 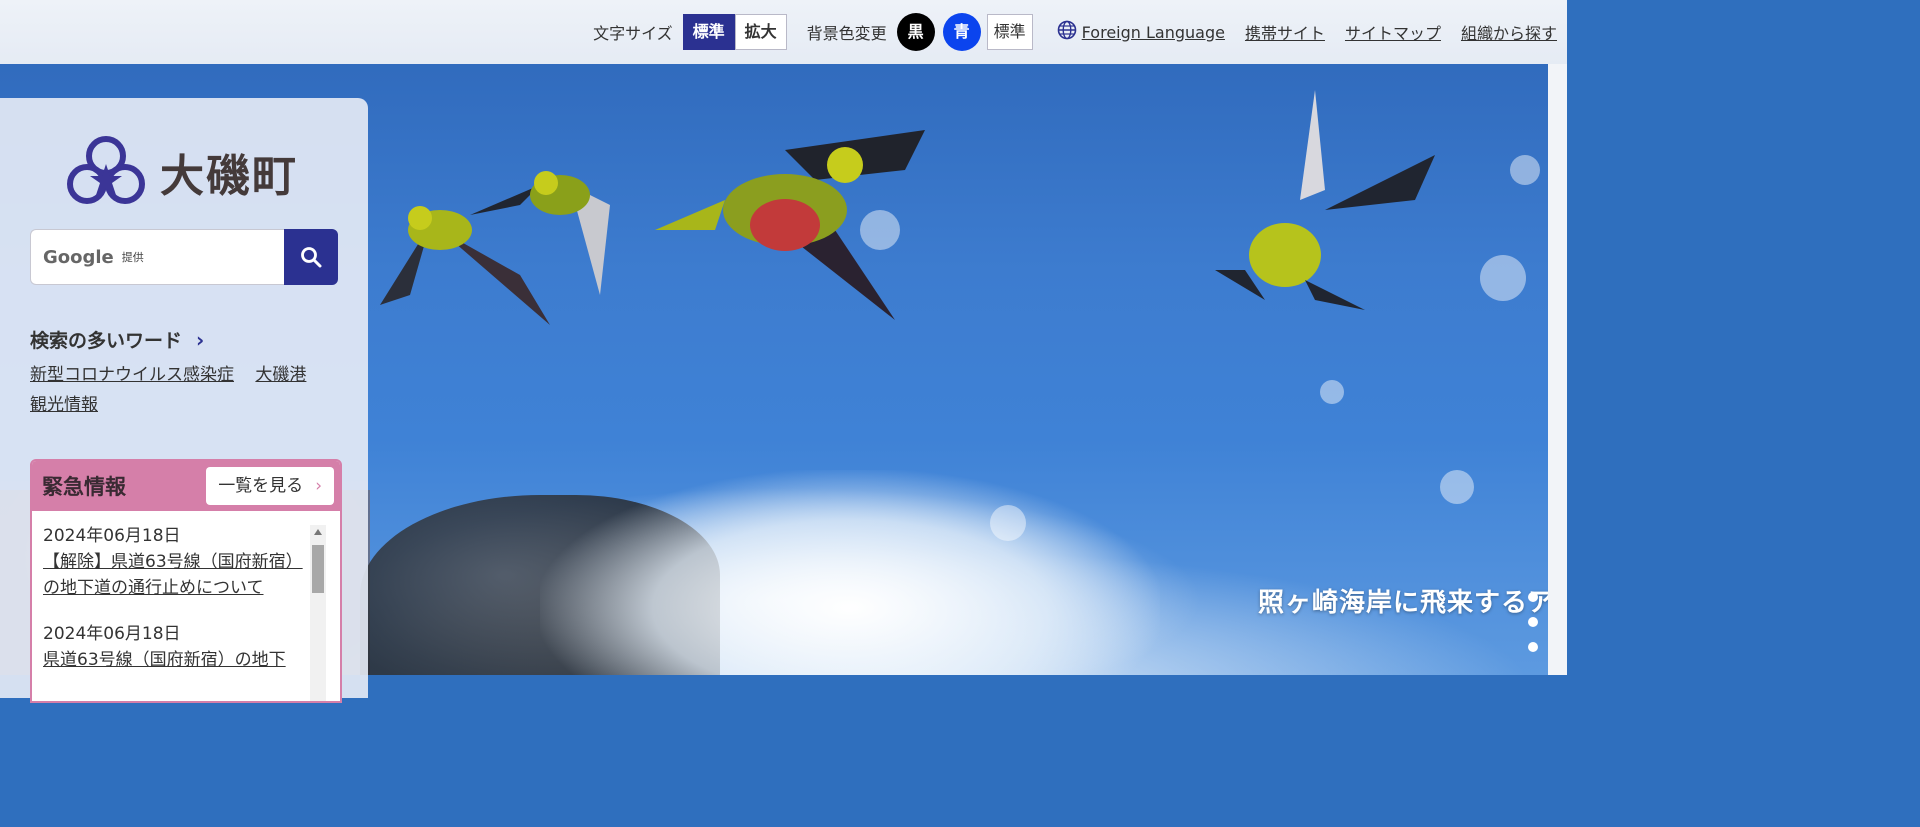 I want to click on mobile-site-link: 携帯サイト, so click(x=1285, y=32).